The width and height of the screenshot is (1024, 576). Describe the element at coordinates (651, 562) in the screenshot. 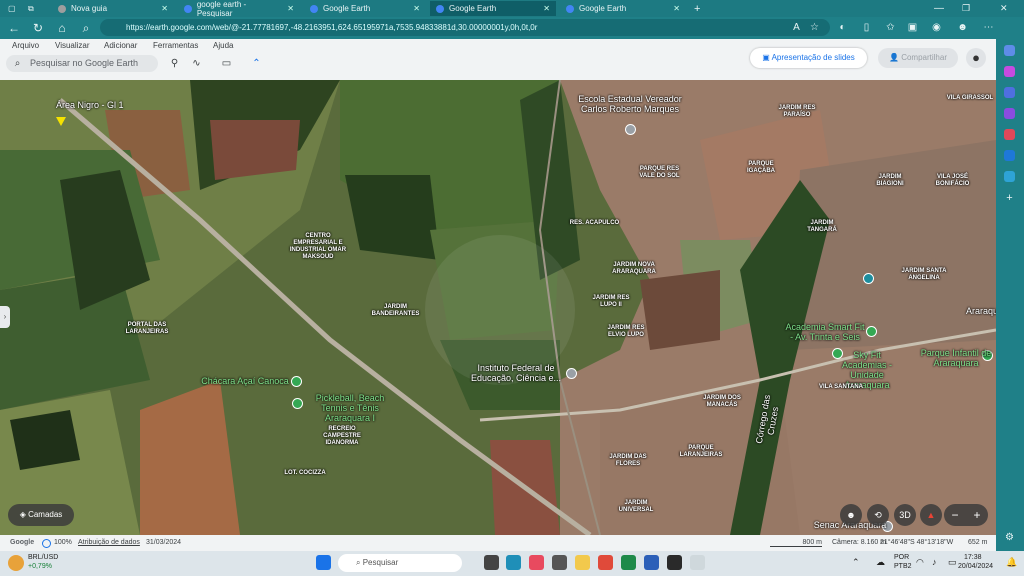

I see `word-icon` at that location.